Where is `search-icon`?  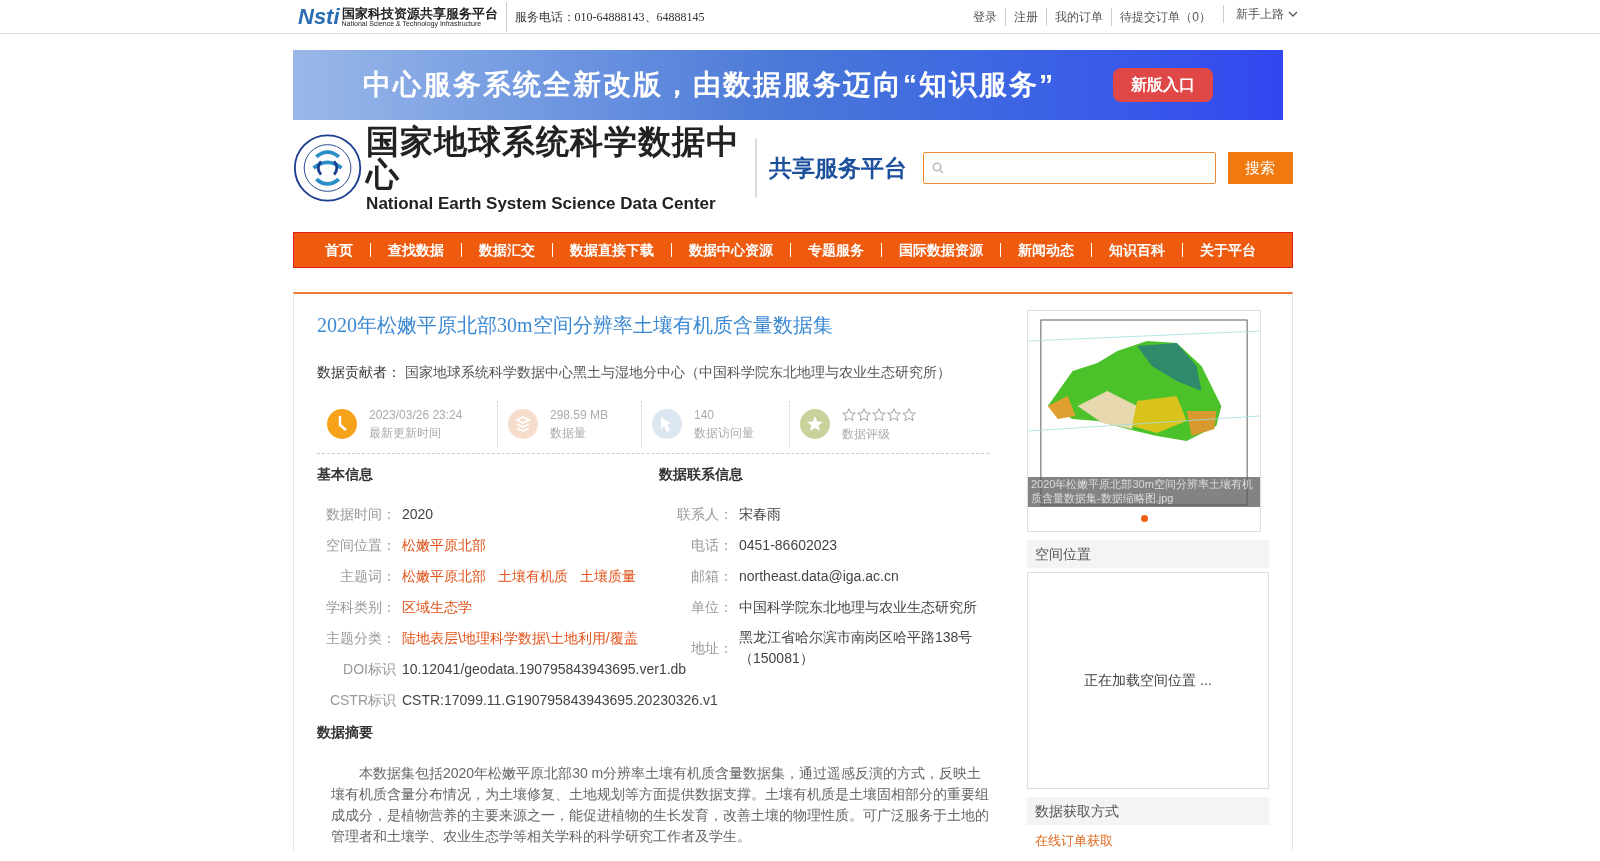 search-icon is located at coordinates (938, 168).